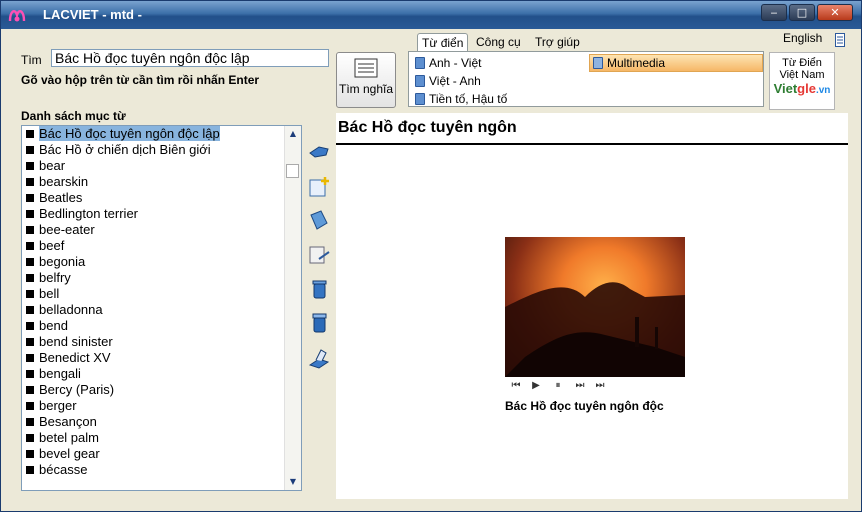 The image size is (862, 512). I want to click on close-icon: ✕, so click(835, 12).